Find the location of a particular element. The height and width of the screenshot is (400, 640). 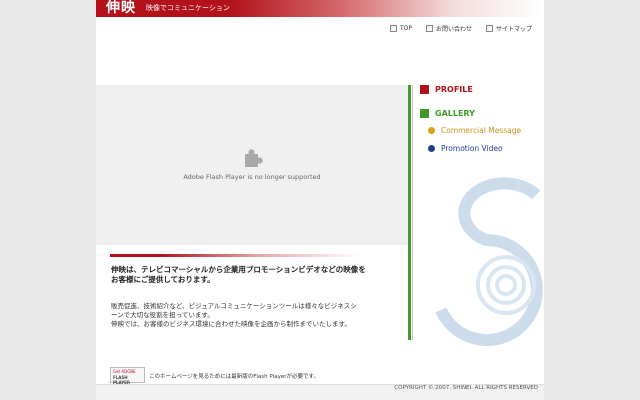

nav-promotion-label: Promotion Video is located at coordinates (472, 148).